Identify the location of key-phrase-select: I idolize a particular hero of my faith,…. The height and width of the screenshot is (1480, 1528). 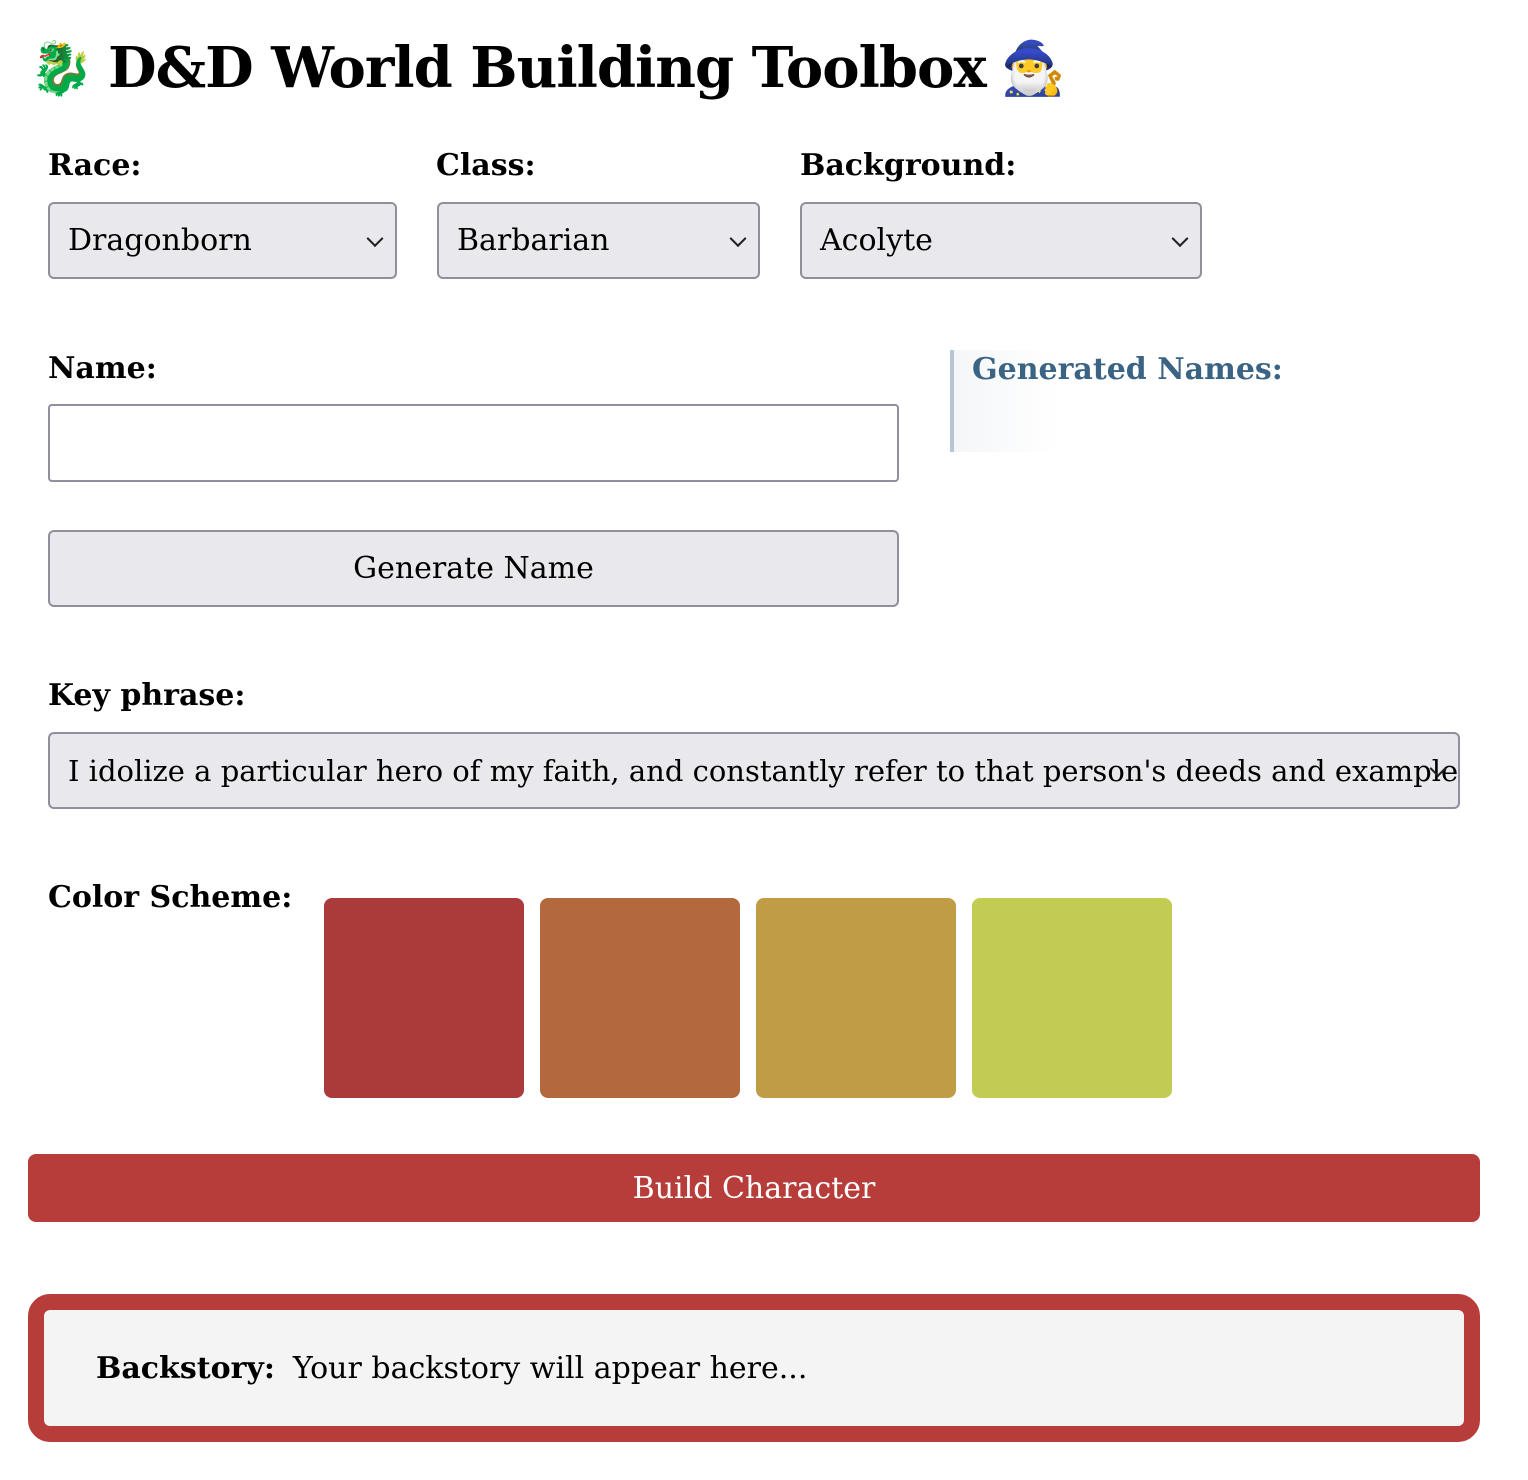
(754, 770).